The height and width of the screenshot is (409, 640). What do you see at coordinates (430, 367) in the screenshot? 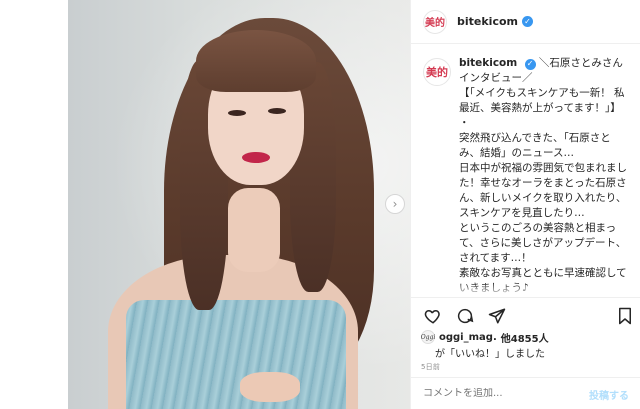
I see `post-timestamp: 5日前` at bounding box center [430, 367].